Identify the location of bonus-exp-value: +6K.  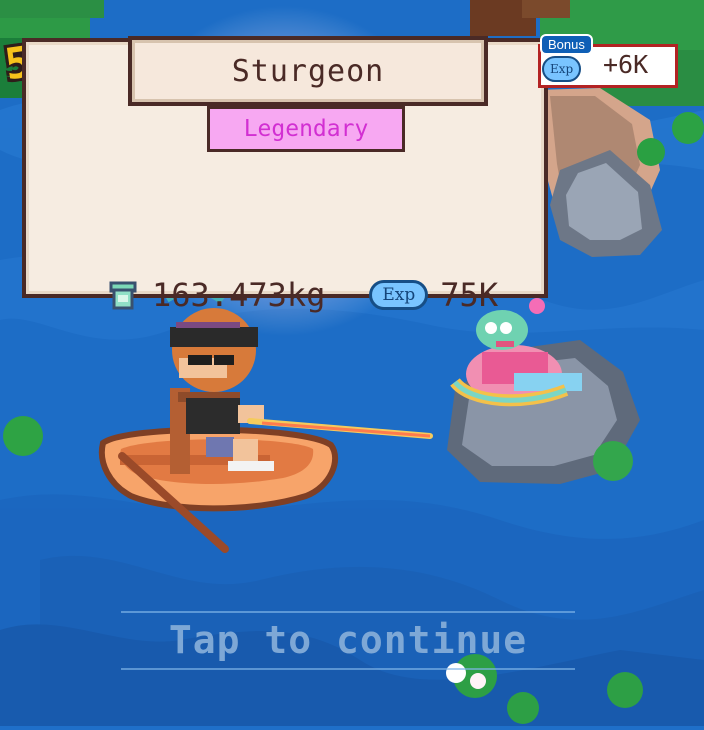
(626, 64).